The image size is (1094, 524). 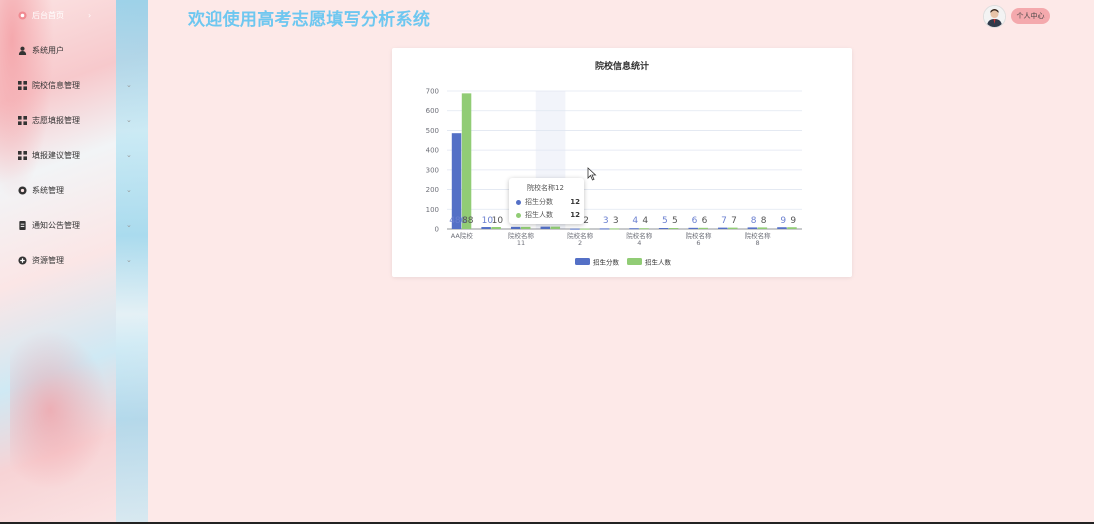 I want to click on sidebar-item-resources: 资源管理 ⌄, so click(x=75, y=260).